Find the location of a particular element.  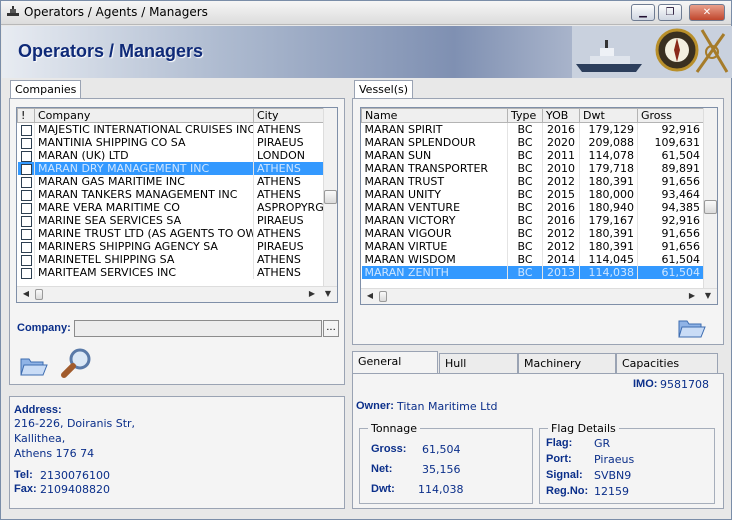

company-cell: MARAN TANKERS MANAGEMENT INC is located at coordinates (144, 194).